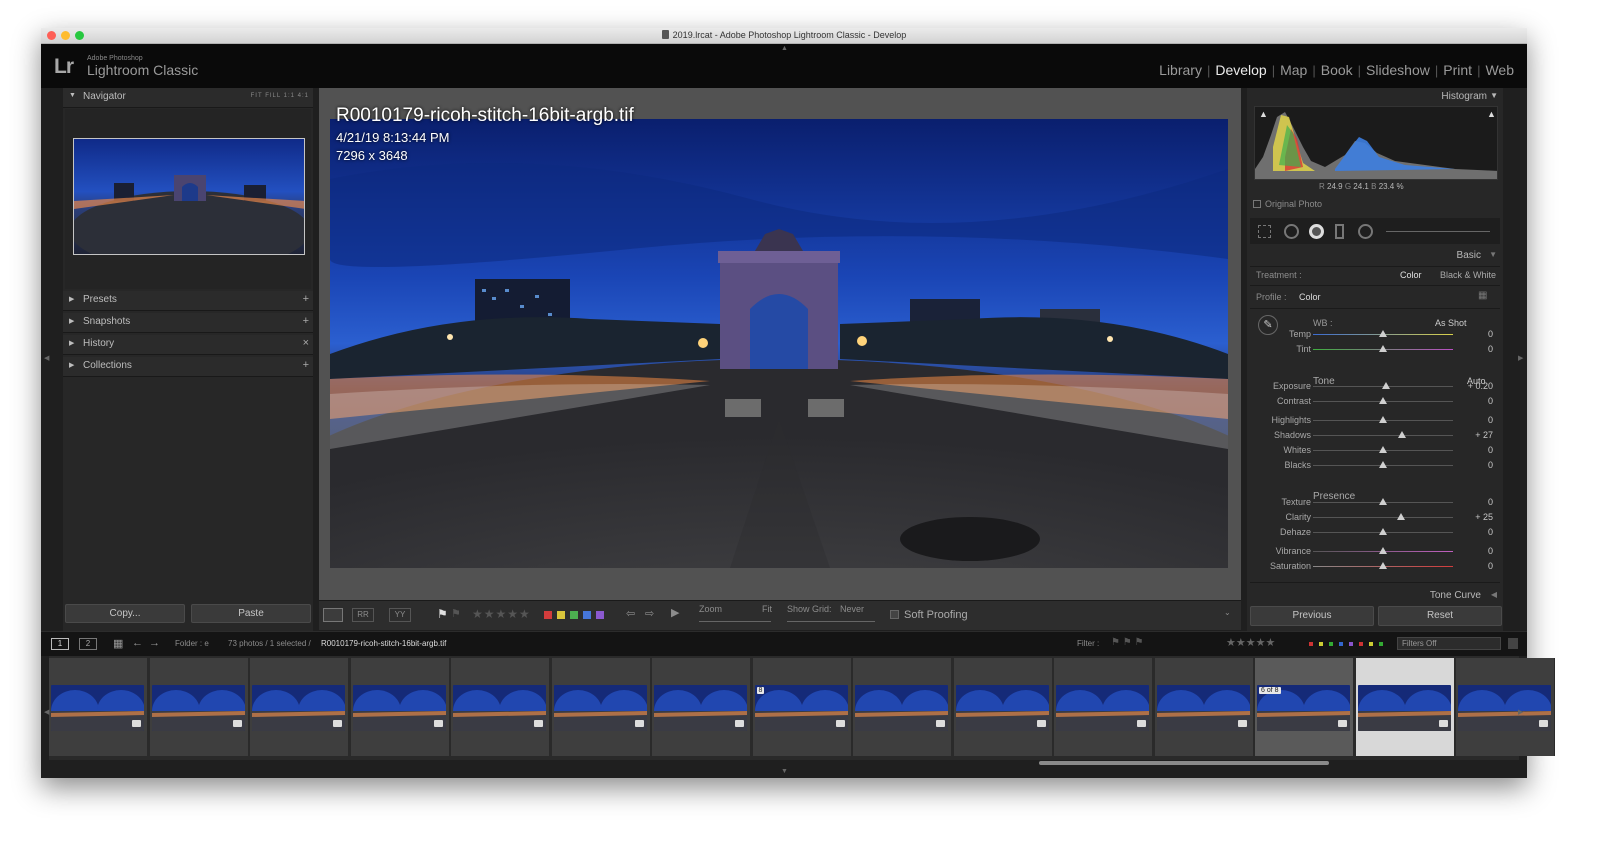 This screenshot has height=850, width=1600. Describe the element at coordinates (675, 612) in the screenshot. I see `play-slideshow-icon: ▶` at that location.